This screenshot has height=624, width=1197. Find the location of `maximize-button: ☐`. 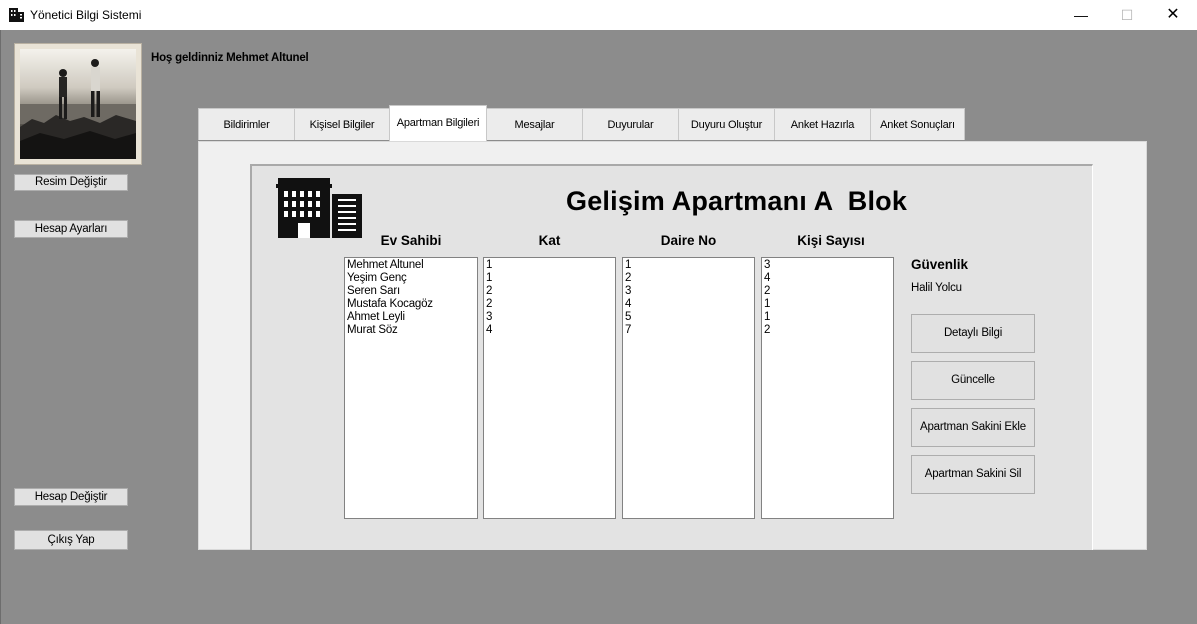

maximize-button: ☐ is located at coordinates (1127, 15).